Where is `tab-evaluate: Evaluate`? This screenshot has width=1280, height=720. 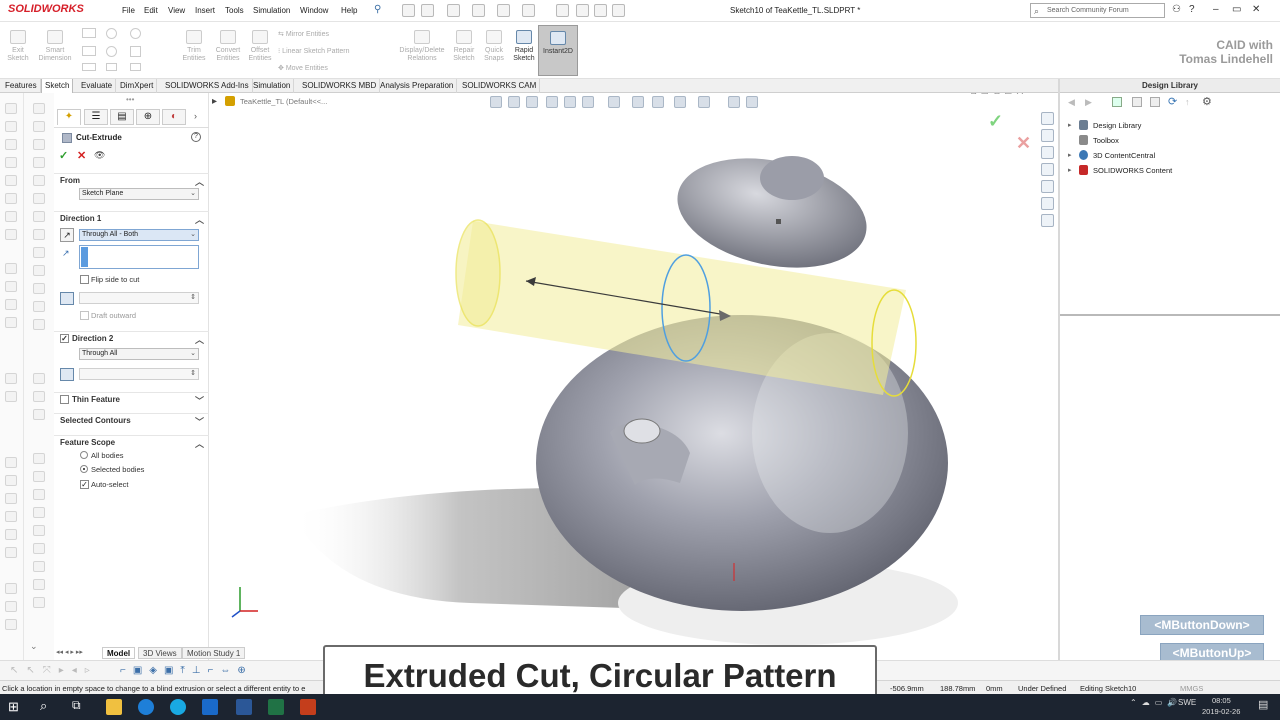 tab-evaluate: Evaluate is located at coordinates (97, 86).